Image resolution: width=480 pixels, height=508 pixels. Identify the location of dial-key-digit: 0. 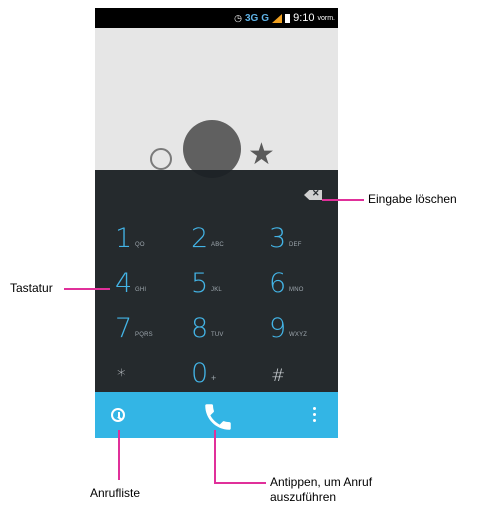
(200, 373).